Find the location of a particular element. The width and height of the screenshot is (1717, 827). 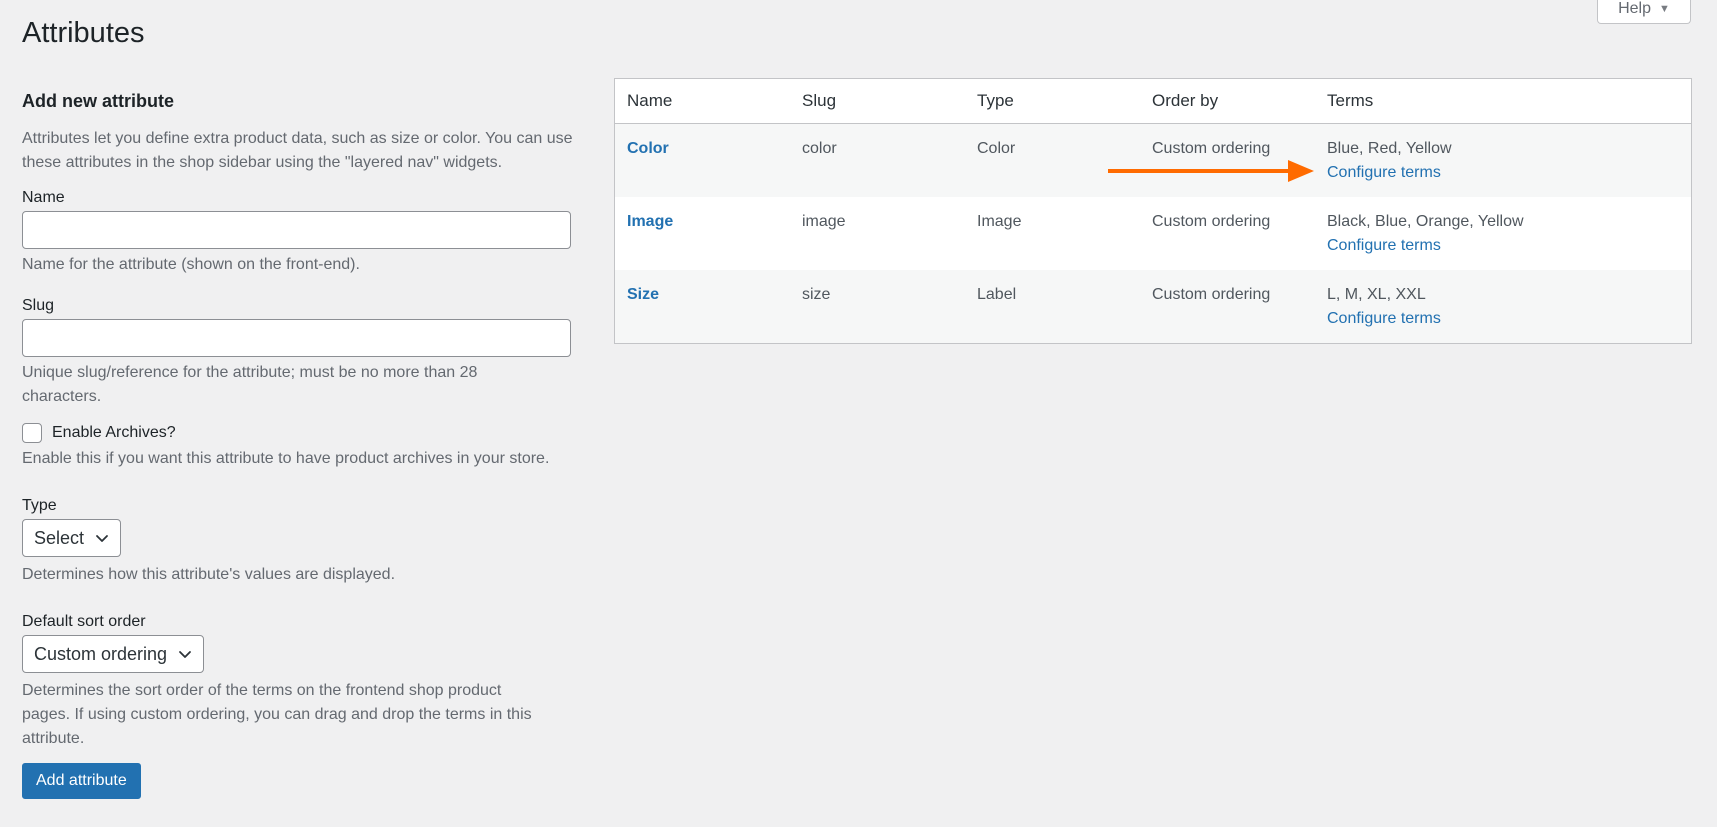

slug-input is located at coordinates (296, 338).